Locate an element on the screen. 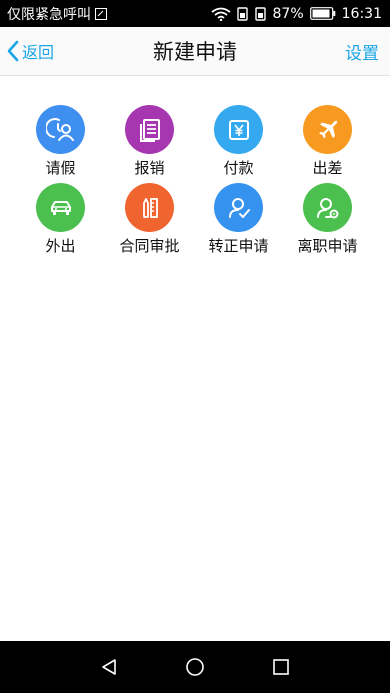  system-home-button is located at coordinates (195, 667).